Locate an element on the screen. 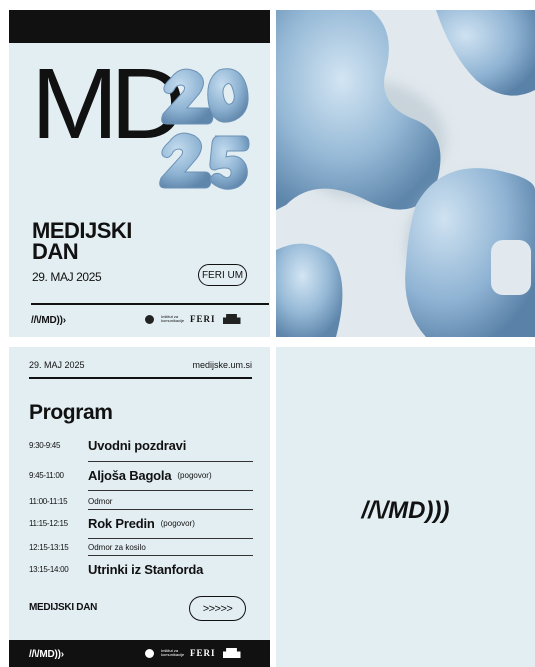 The image size is (535, 667). program-row-label: Rok Predin is located at coordinates (121, 523).